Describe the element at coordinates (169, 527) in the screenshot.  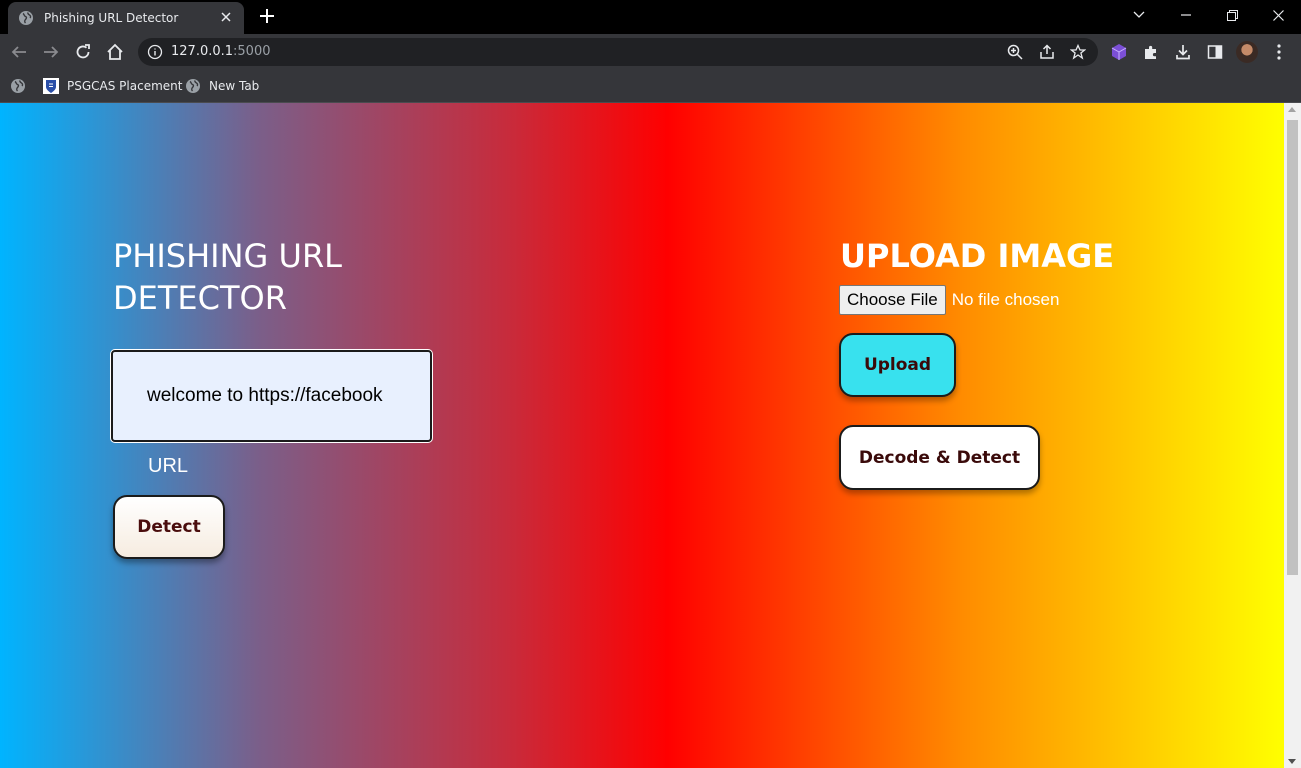
I see `detect-button: Detect` at that location.